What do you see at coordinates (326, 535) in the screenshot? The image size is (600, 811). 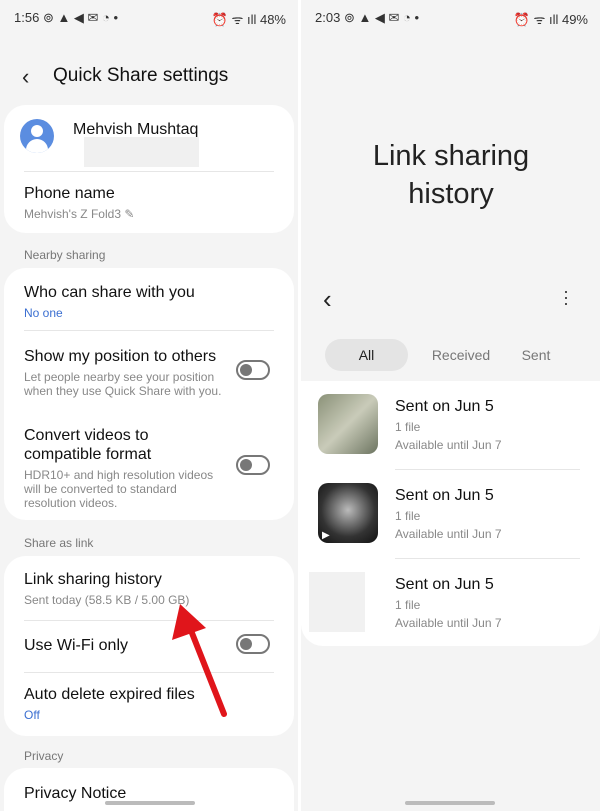 I see `play-icon: ▶` at bounding box center [326, 535].